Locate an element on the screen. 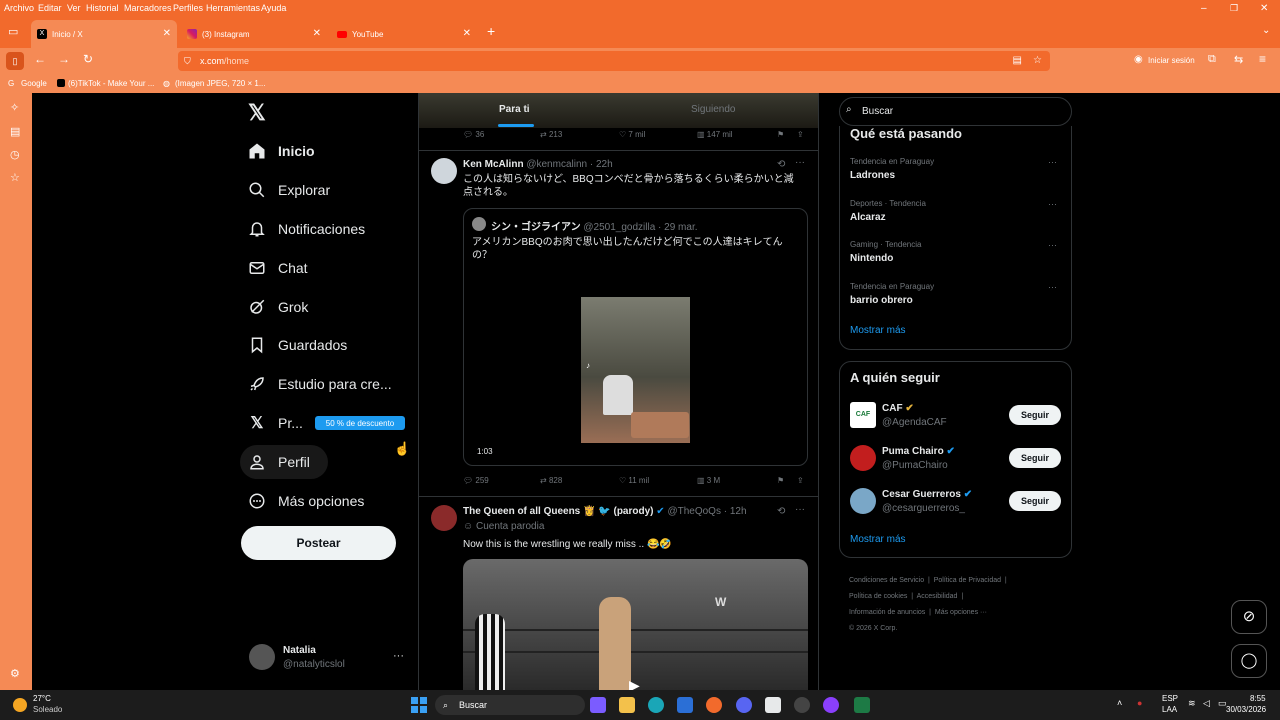 This screenshot has height=720, width=1280. file-explorer-icon is located at coordinates (627, 705).